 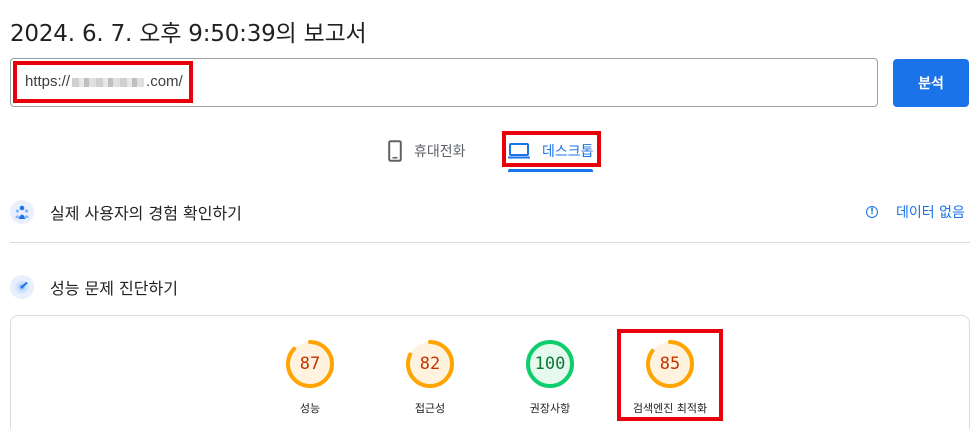 I want to click on desktop-highlight-box, so click(x=551, y=149).